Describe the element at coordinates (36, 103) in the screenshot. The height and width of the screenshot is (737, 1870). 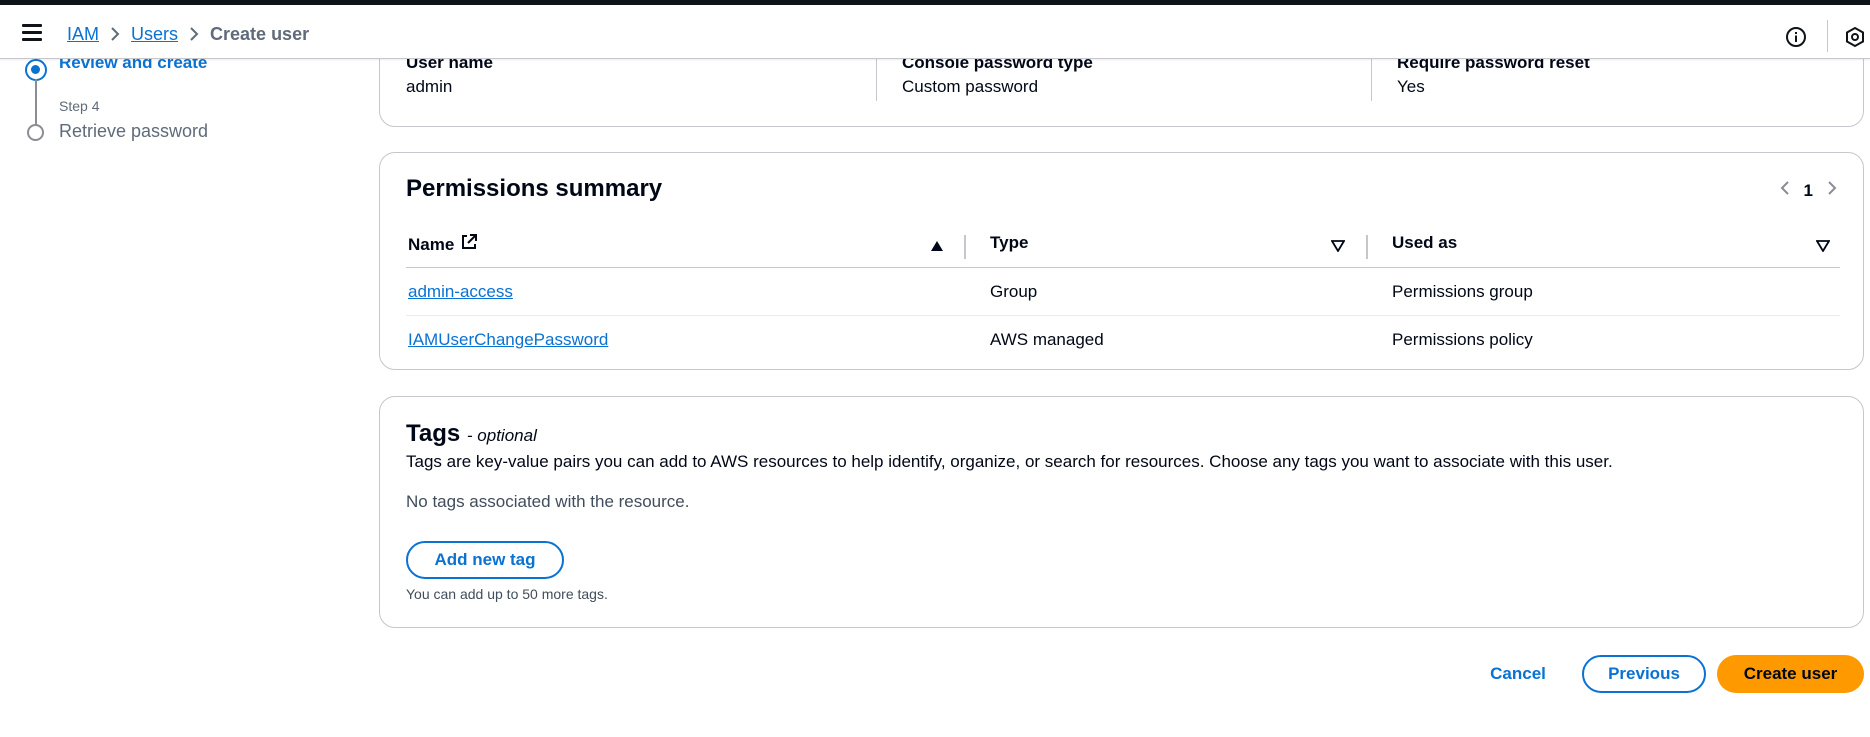
I see `step-connector` at that location.